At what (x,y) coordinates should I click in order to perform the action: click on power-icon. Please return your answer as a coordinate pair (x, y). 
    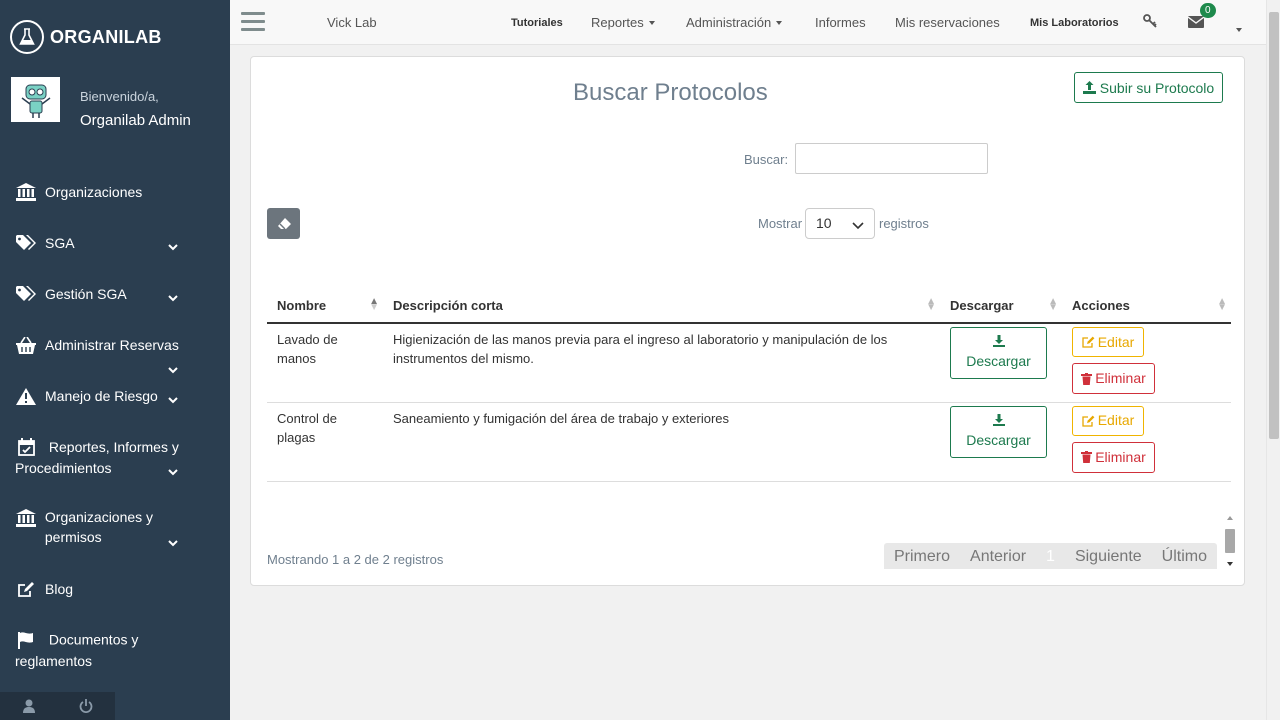
    Looking at the image, I should click on (87, 706).